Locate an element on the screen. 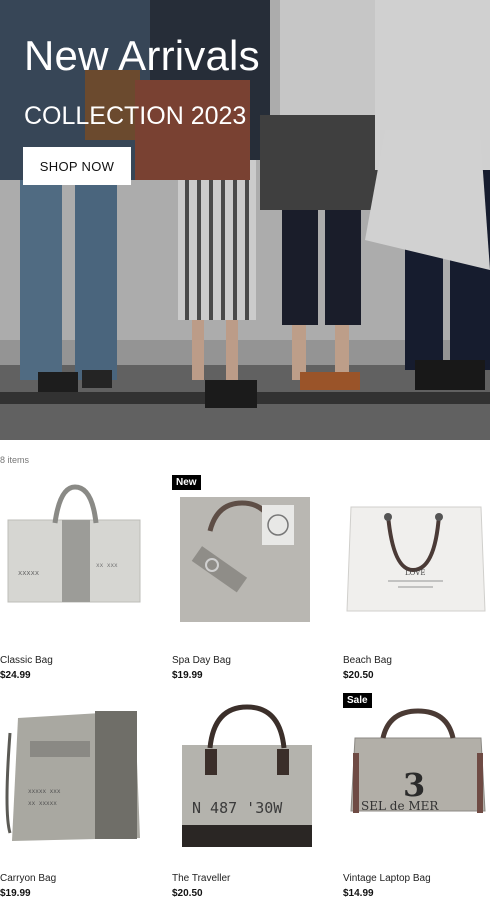  product-image is located at coordinates (247, 555).